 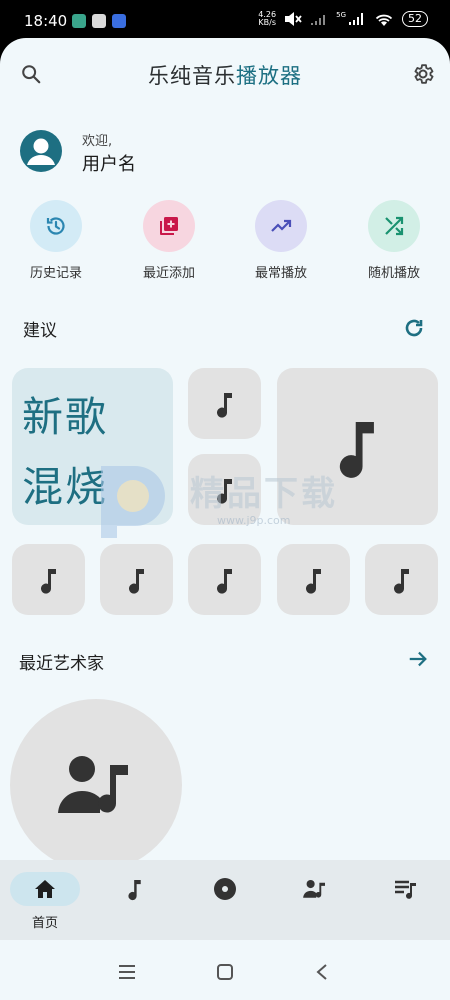 I want to click on song-tile-large, so click(x=357, y=446).